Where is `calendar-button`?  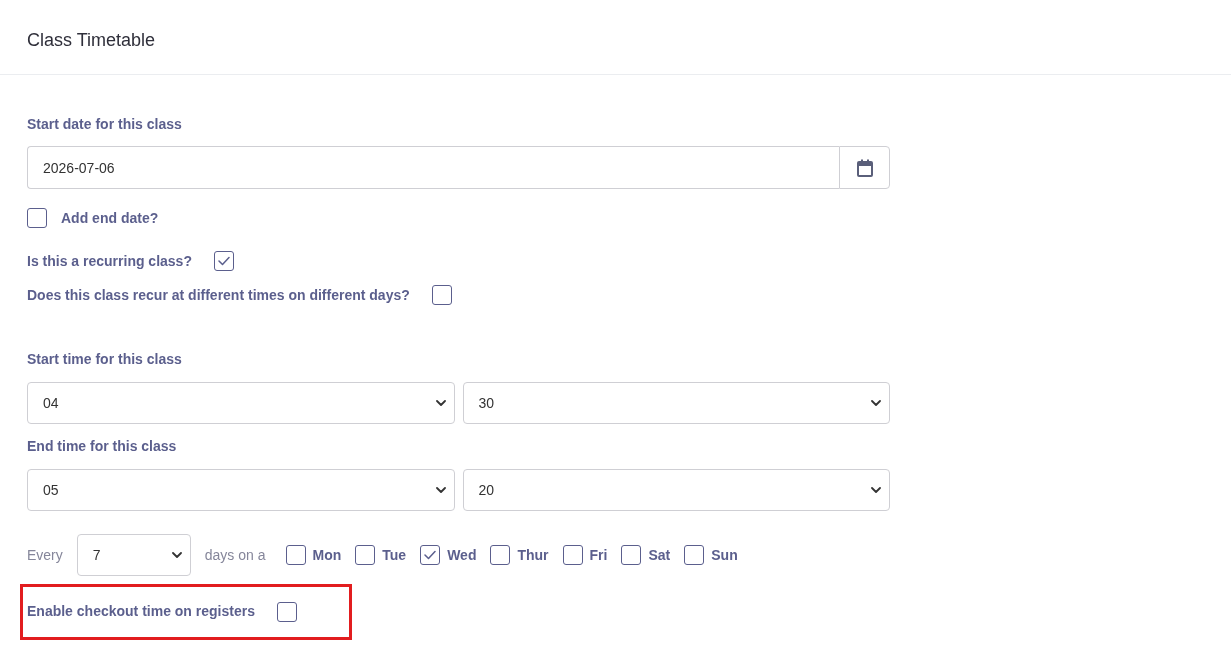 calendar-button is located at coordinates (864, 167).